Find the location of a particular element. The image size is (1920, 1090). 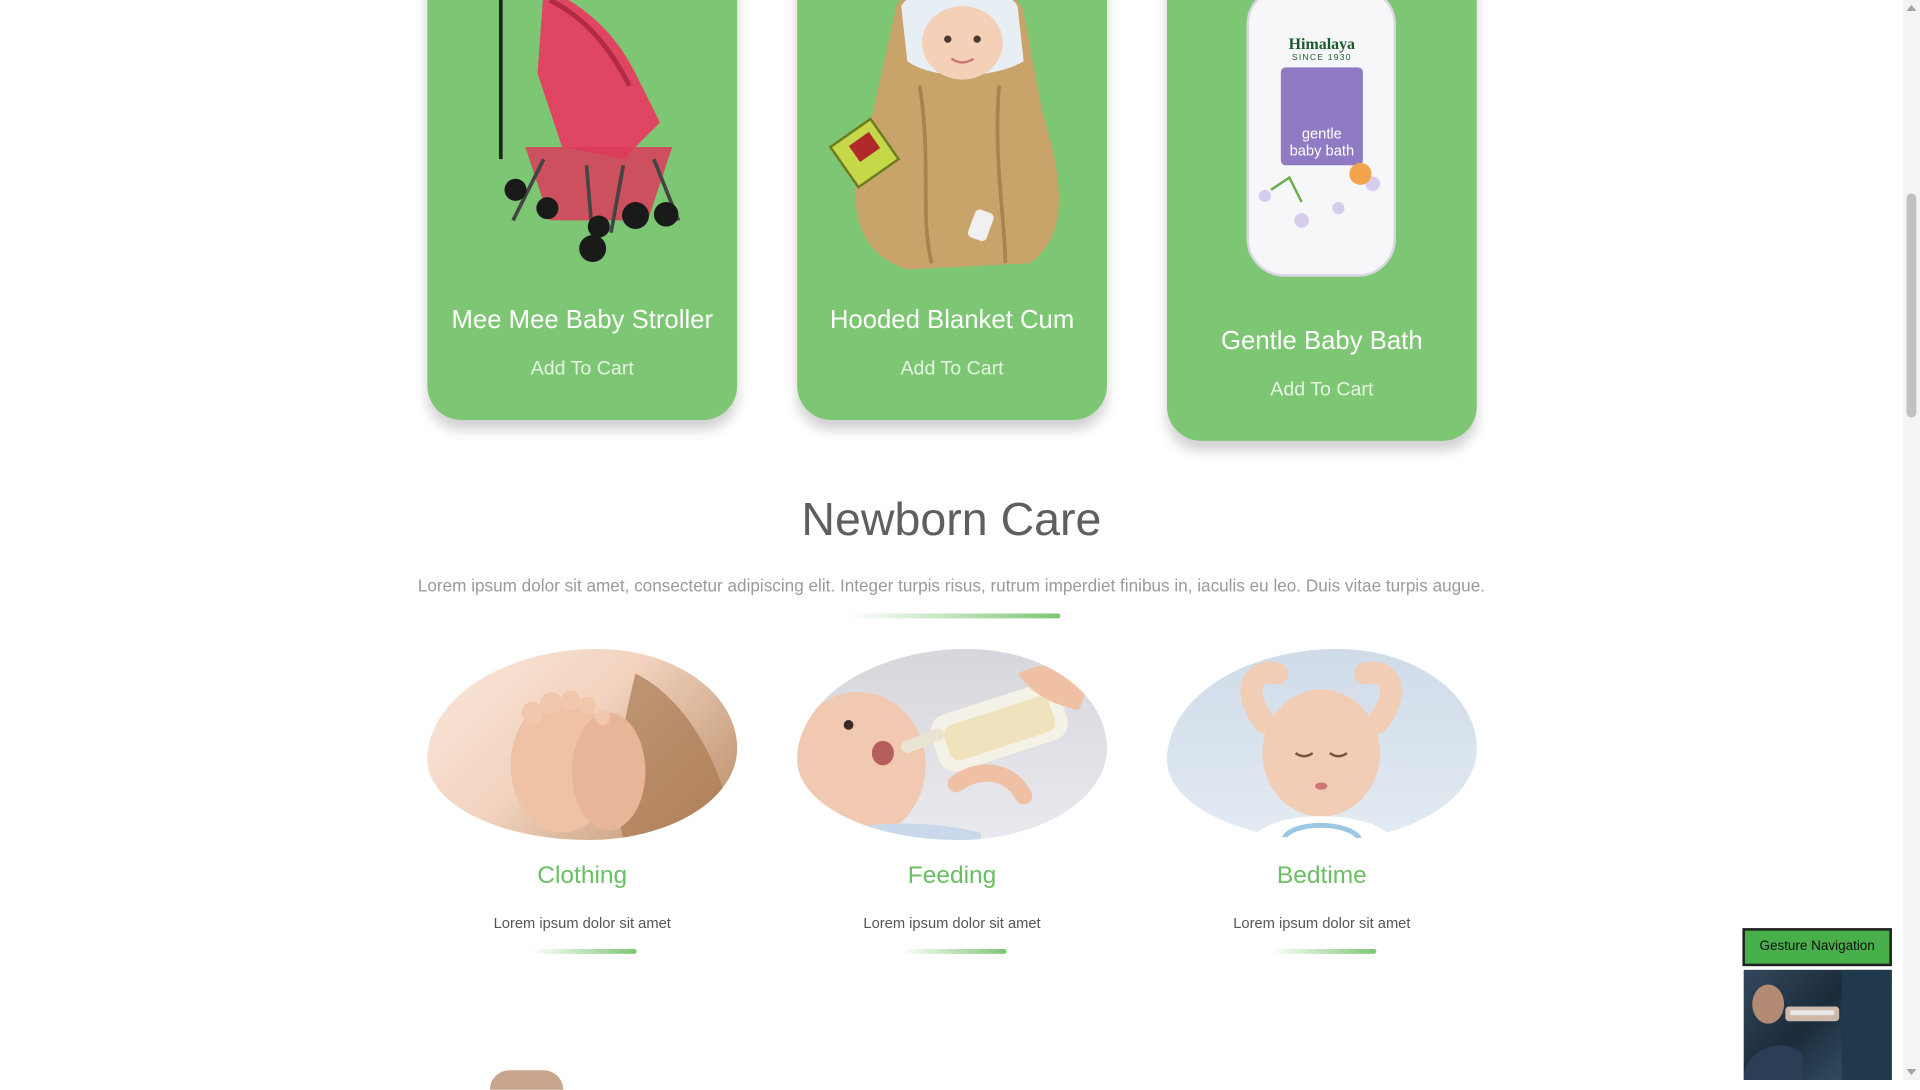

product-card: Mee Mee Baby Stroller Add To Cart is located at coordinates (582, 210).